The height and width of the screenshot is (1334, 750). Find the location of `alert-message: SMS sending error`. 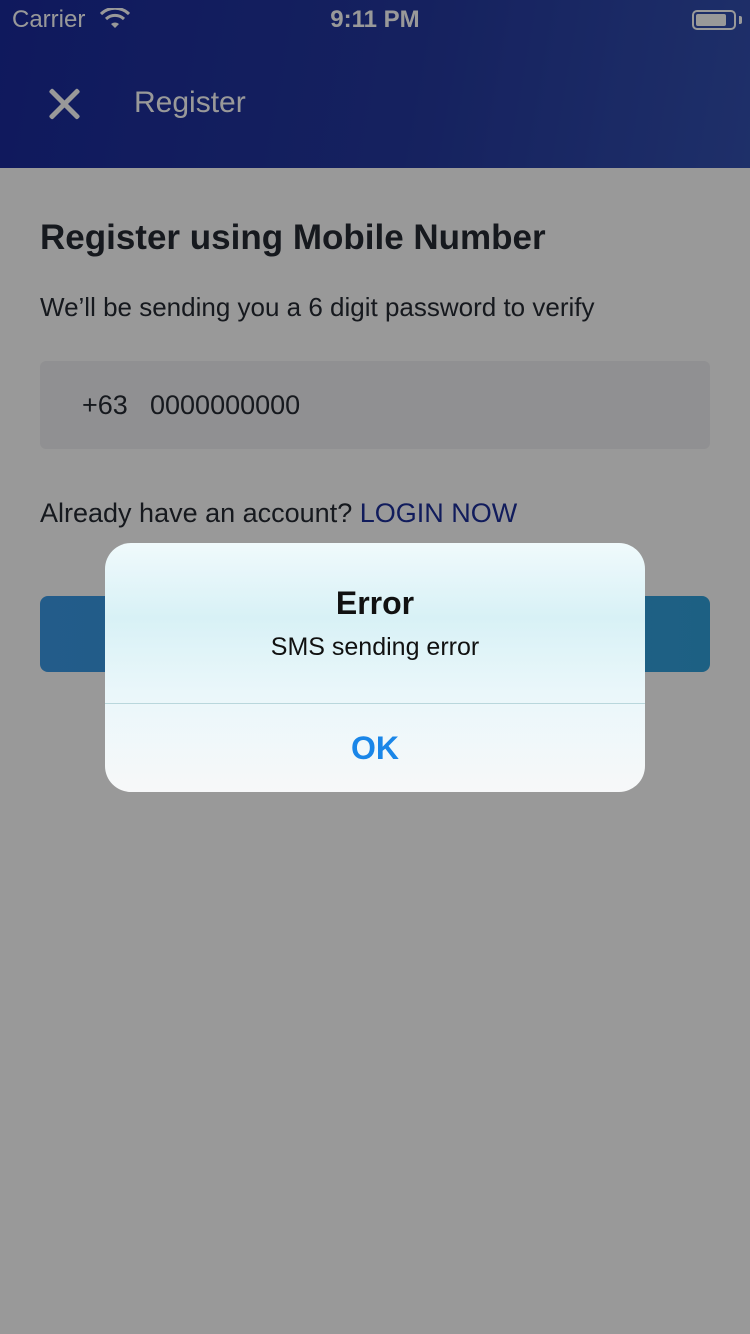

alert-message: SMS sending error is located at coordinates (375, 647).